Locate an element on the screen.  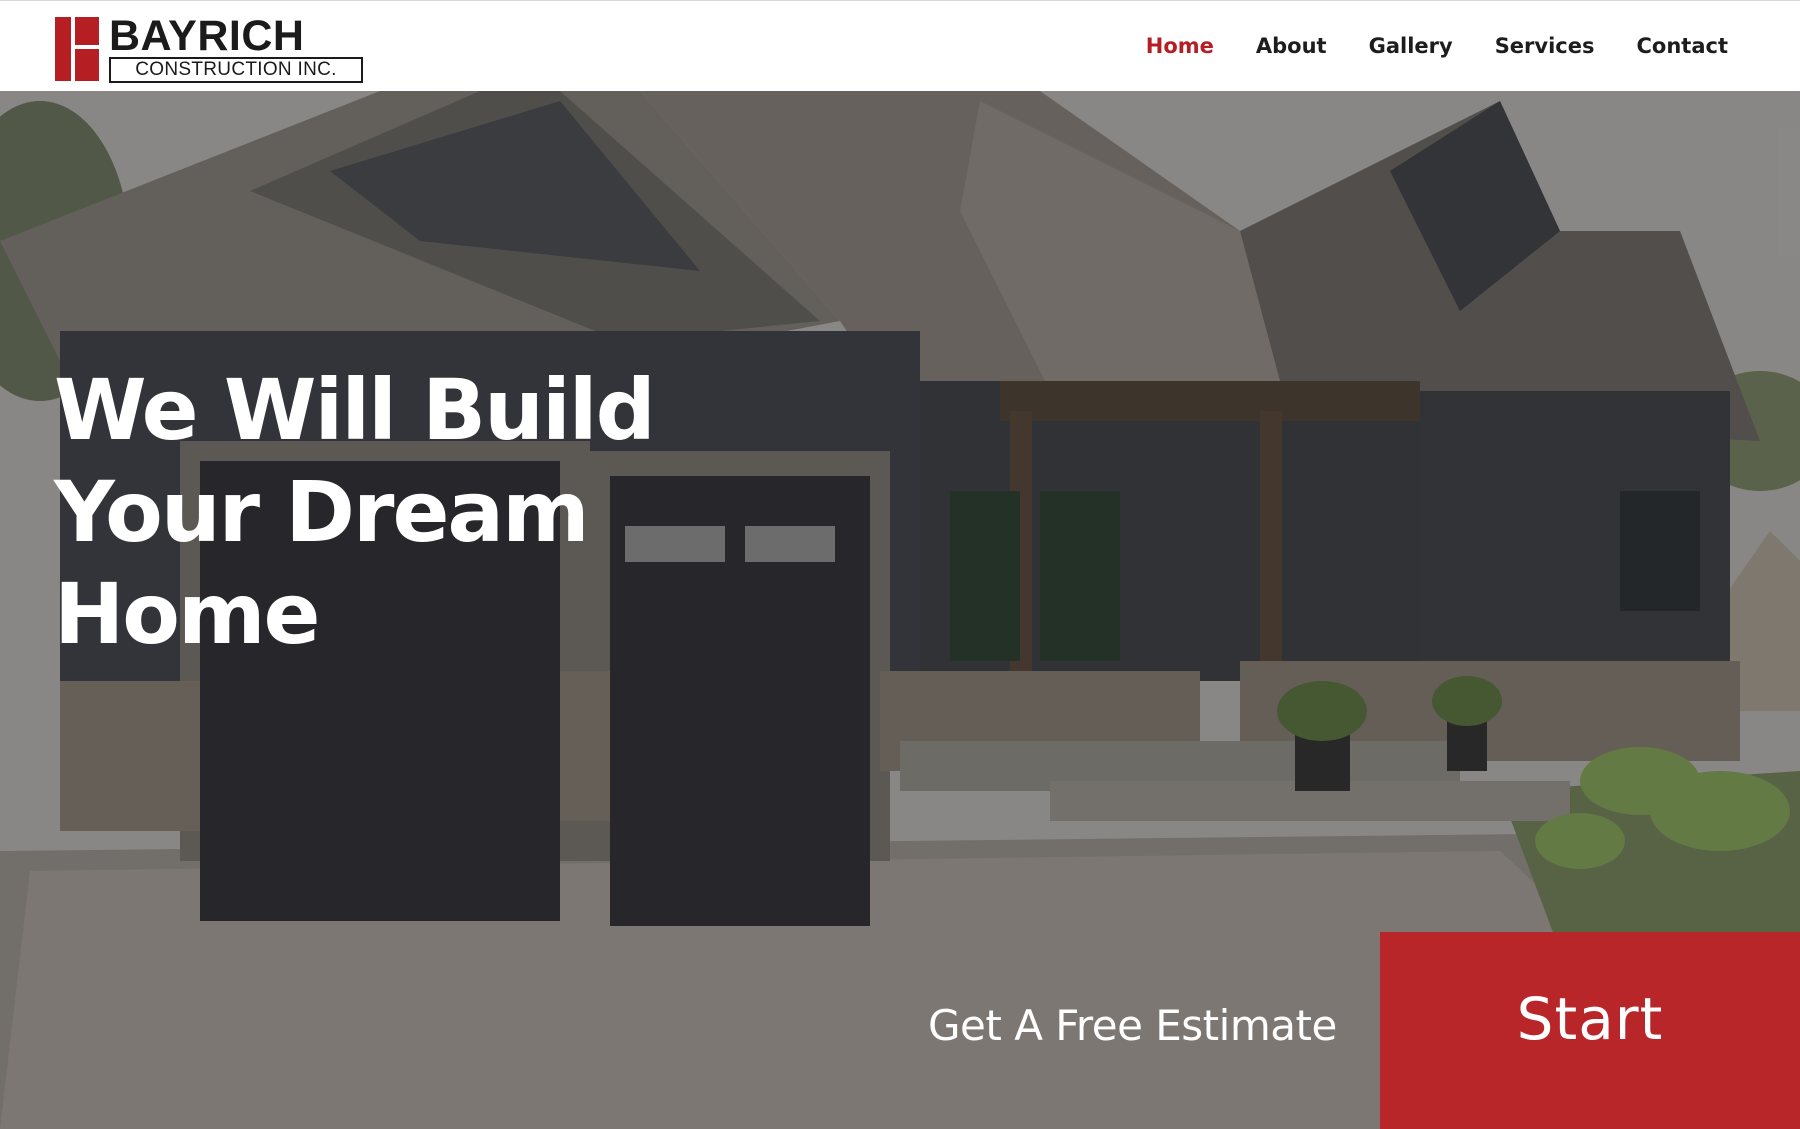
free-estimate-text: Get A Free Estimate is located at coordinates (1132, 1025).